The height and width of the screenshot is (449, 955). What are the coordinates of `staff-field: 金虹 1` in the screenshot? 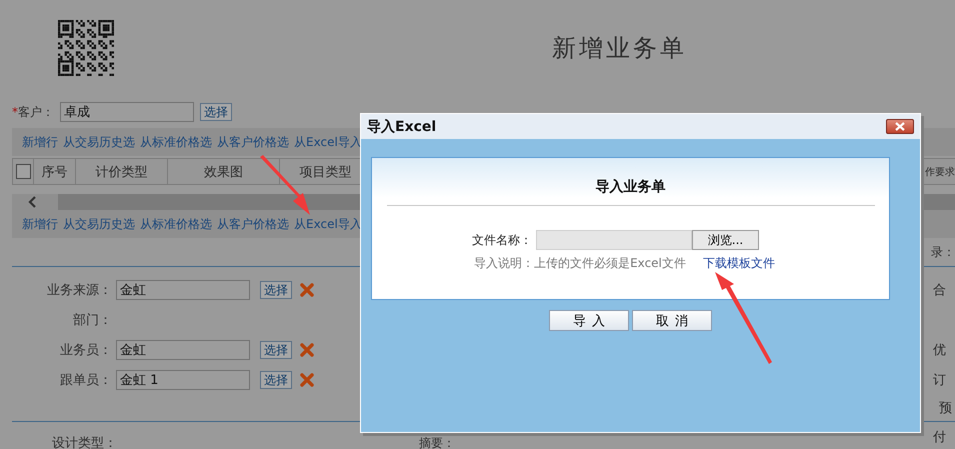 It's located at (183, 380).